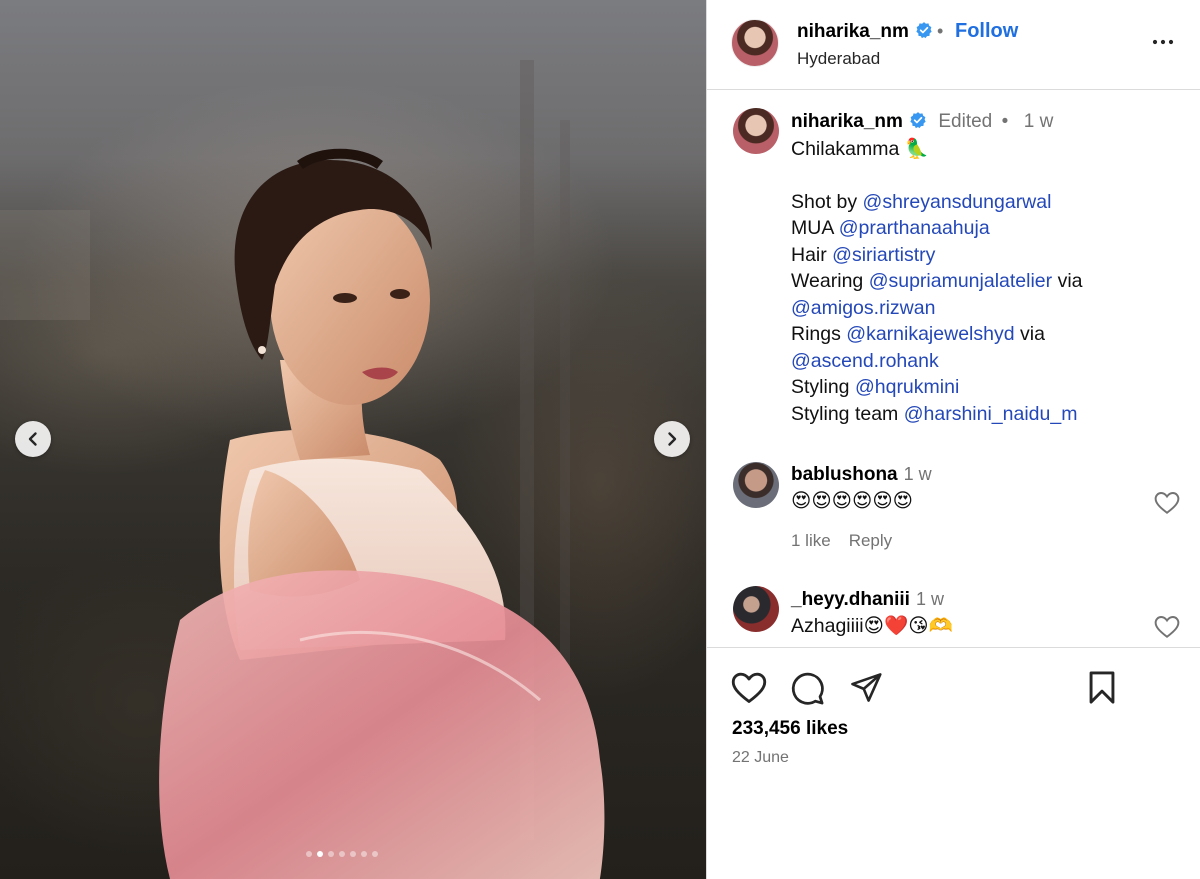 The image size is (1200, 879). What do you see at coordinates (852, 501) in the screenshot?
I see `comment-text: 😍😍😍😍😍😍` at bounding box center [852, 501].